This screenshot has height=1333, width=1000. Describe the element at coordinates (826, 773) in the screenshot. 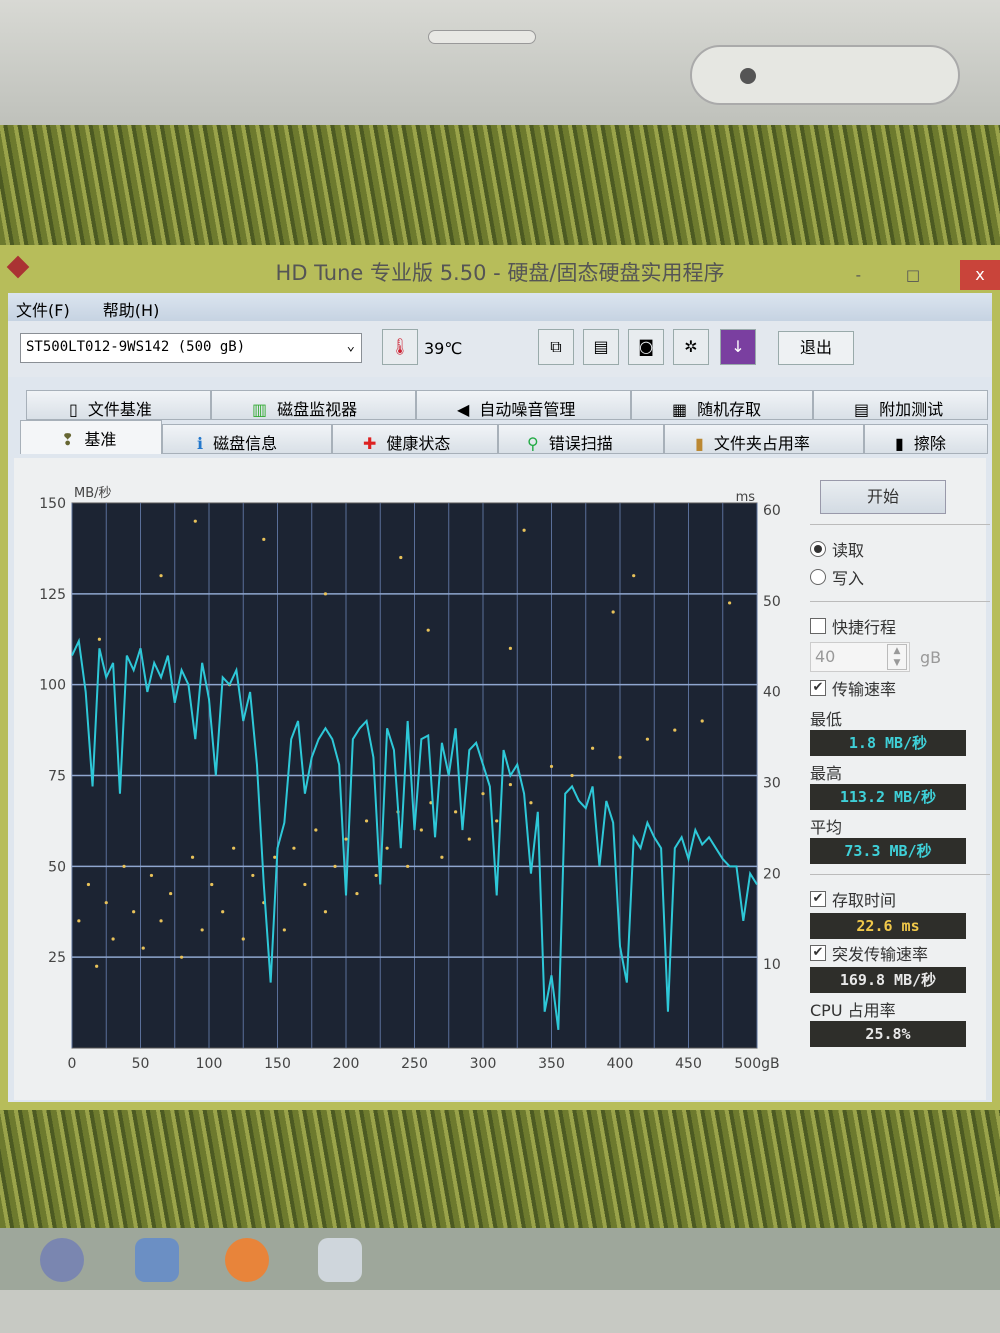

I see `max-label: 最高` at that location.